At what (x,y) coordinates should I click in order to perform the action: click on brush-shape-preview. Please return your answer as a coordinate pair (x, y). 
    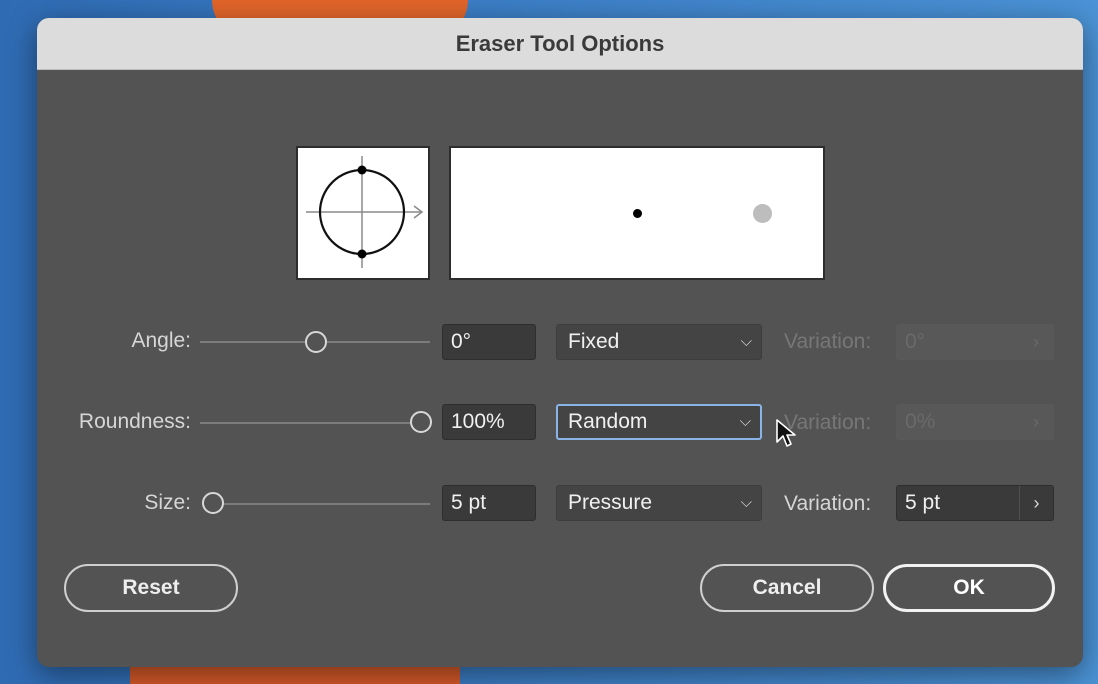
    Looking at the image, I should click on (363, 213).